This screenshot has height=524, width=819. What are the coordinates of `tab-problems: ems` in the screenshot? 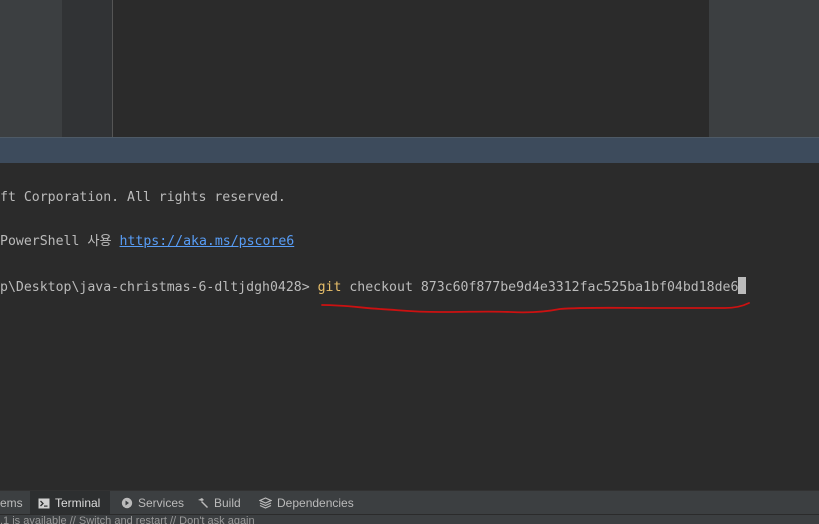 It's located at (13, 503).